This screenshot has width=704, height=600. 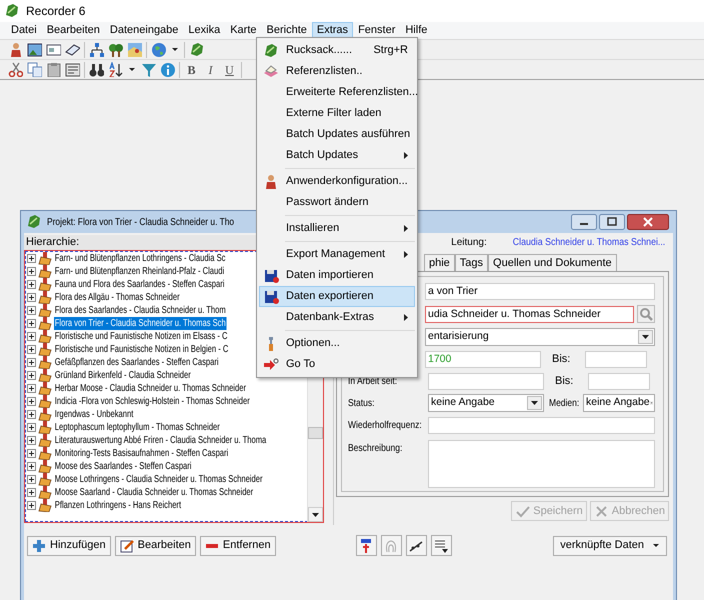 What do you see at coordinates (243, 30) in the screenshot?
I see `menu-item: Karte` at bounding box center [243, 30].